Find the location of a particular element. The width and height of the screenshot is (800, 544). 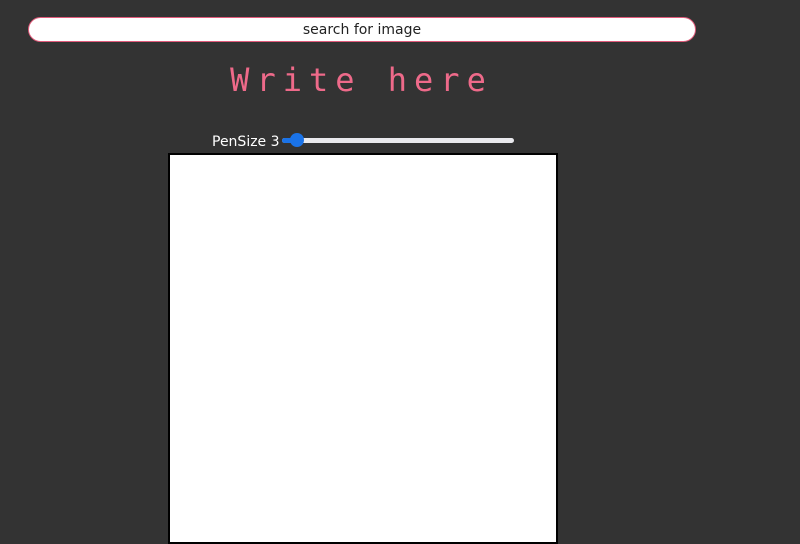

pen-size-slider is located at coordinates (397, 140).